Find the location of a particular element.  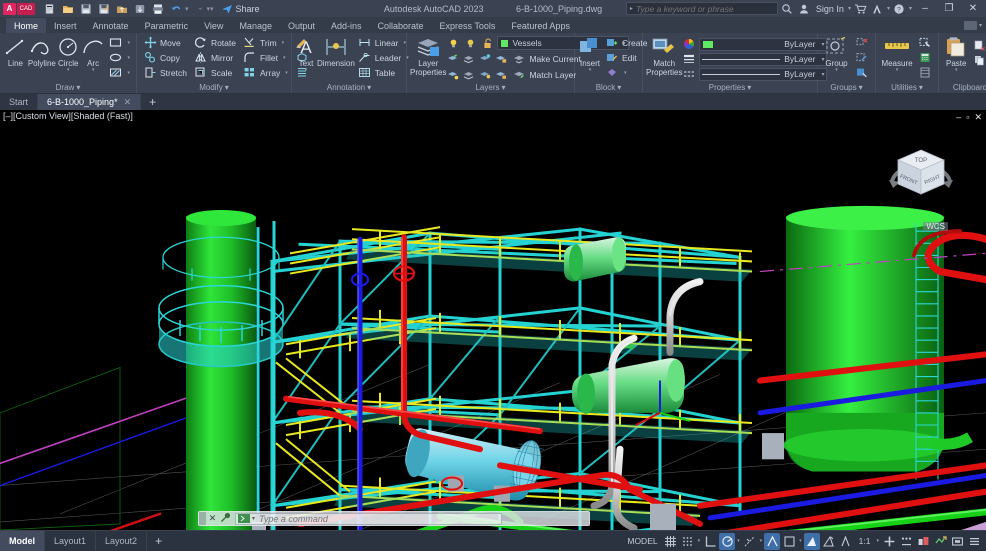

annotation-table-button: Table is located at coordinates (383, 72).